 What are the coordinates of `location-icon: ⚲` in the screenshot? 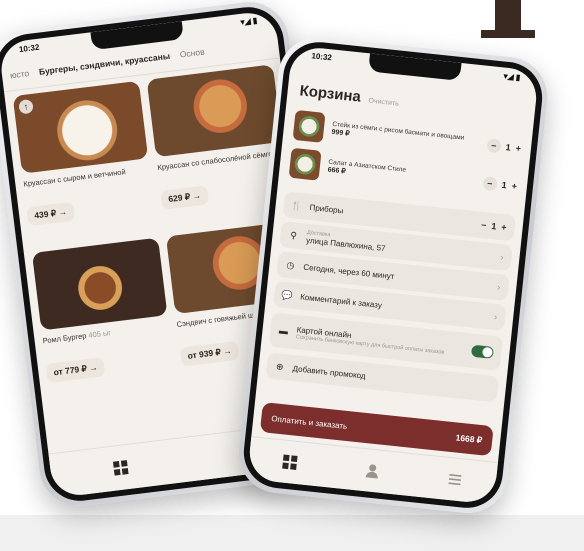 It's located at (293, 235).